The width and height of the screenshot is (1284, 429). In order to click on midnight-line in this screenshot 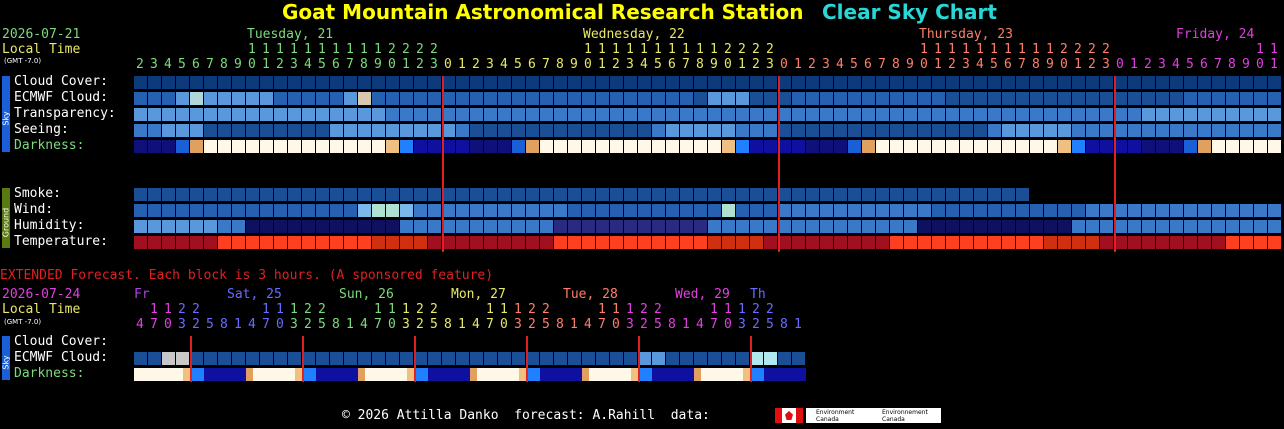, I will do `click(779, 164)`.